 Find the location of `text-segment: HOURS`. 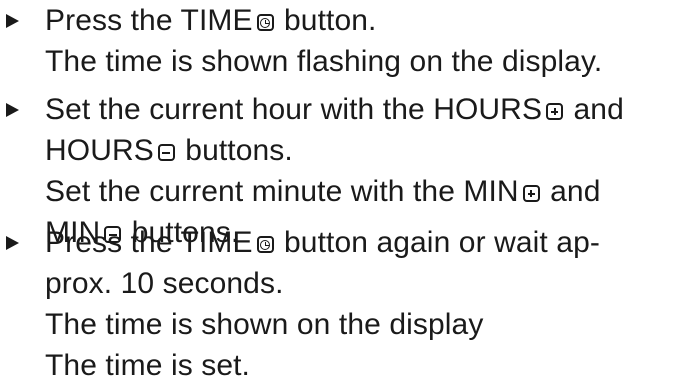

text-segment: HOURS is located at coordinates (99, 150).